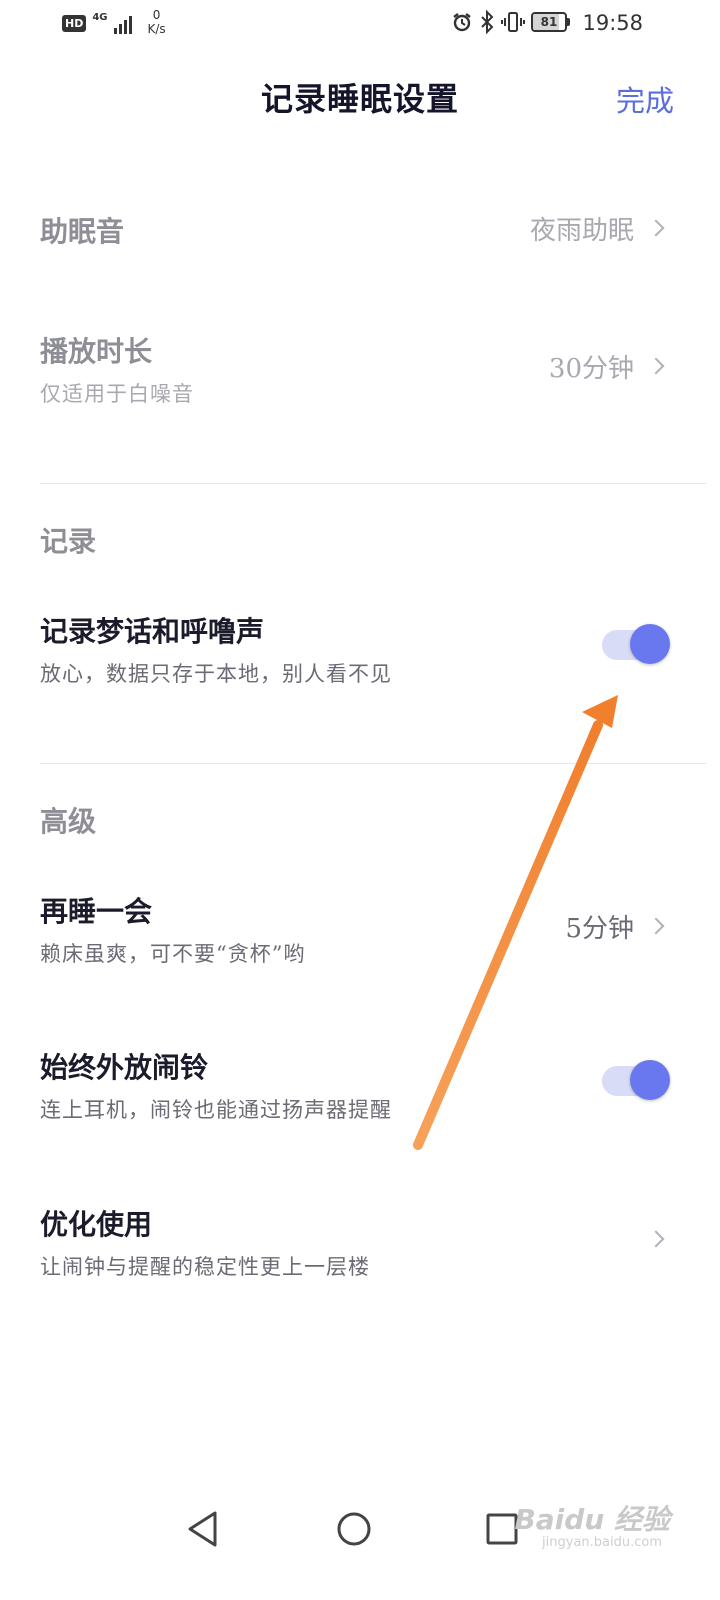  Describe the element at coordinates (216, 674) in the screenshot. I see `record-sleep-talk-subtitle: 放心，数据只存于本地，别人看不见` at that location.